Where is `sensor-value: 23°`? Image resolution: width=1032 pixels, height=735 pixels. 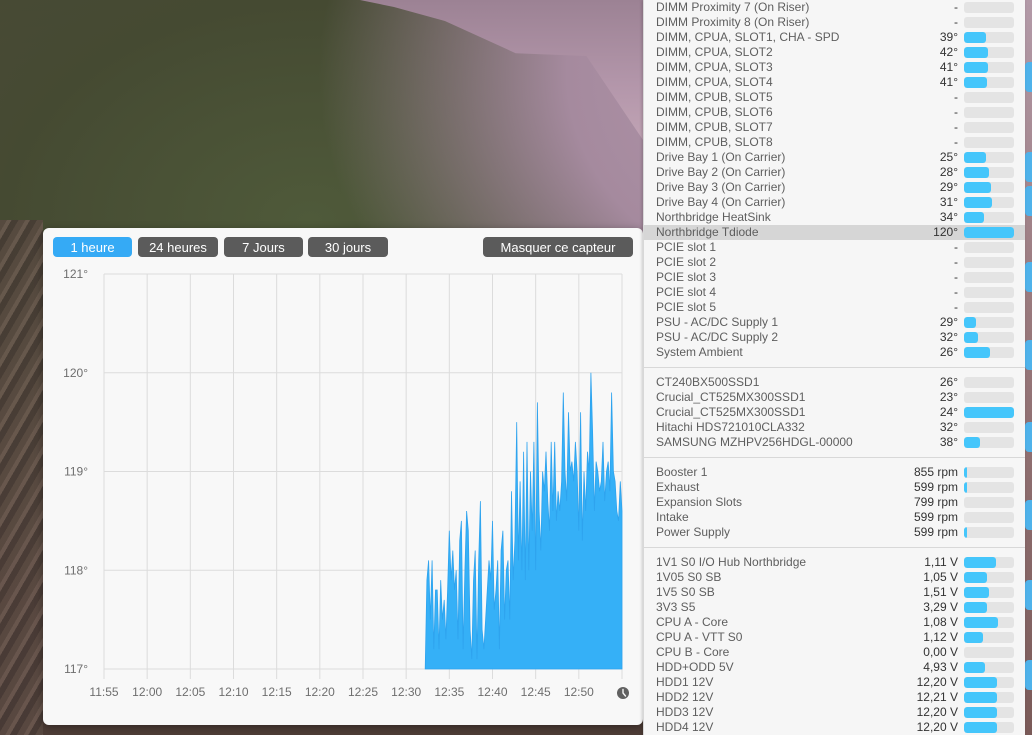 sensor-value: 23° is located at coordinates (948, 397).